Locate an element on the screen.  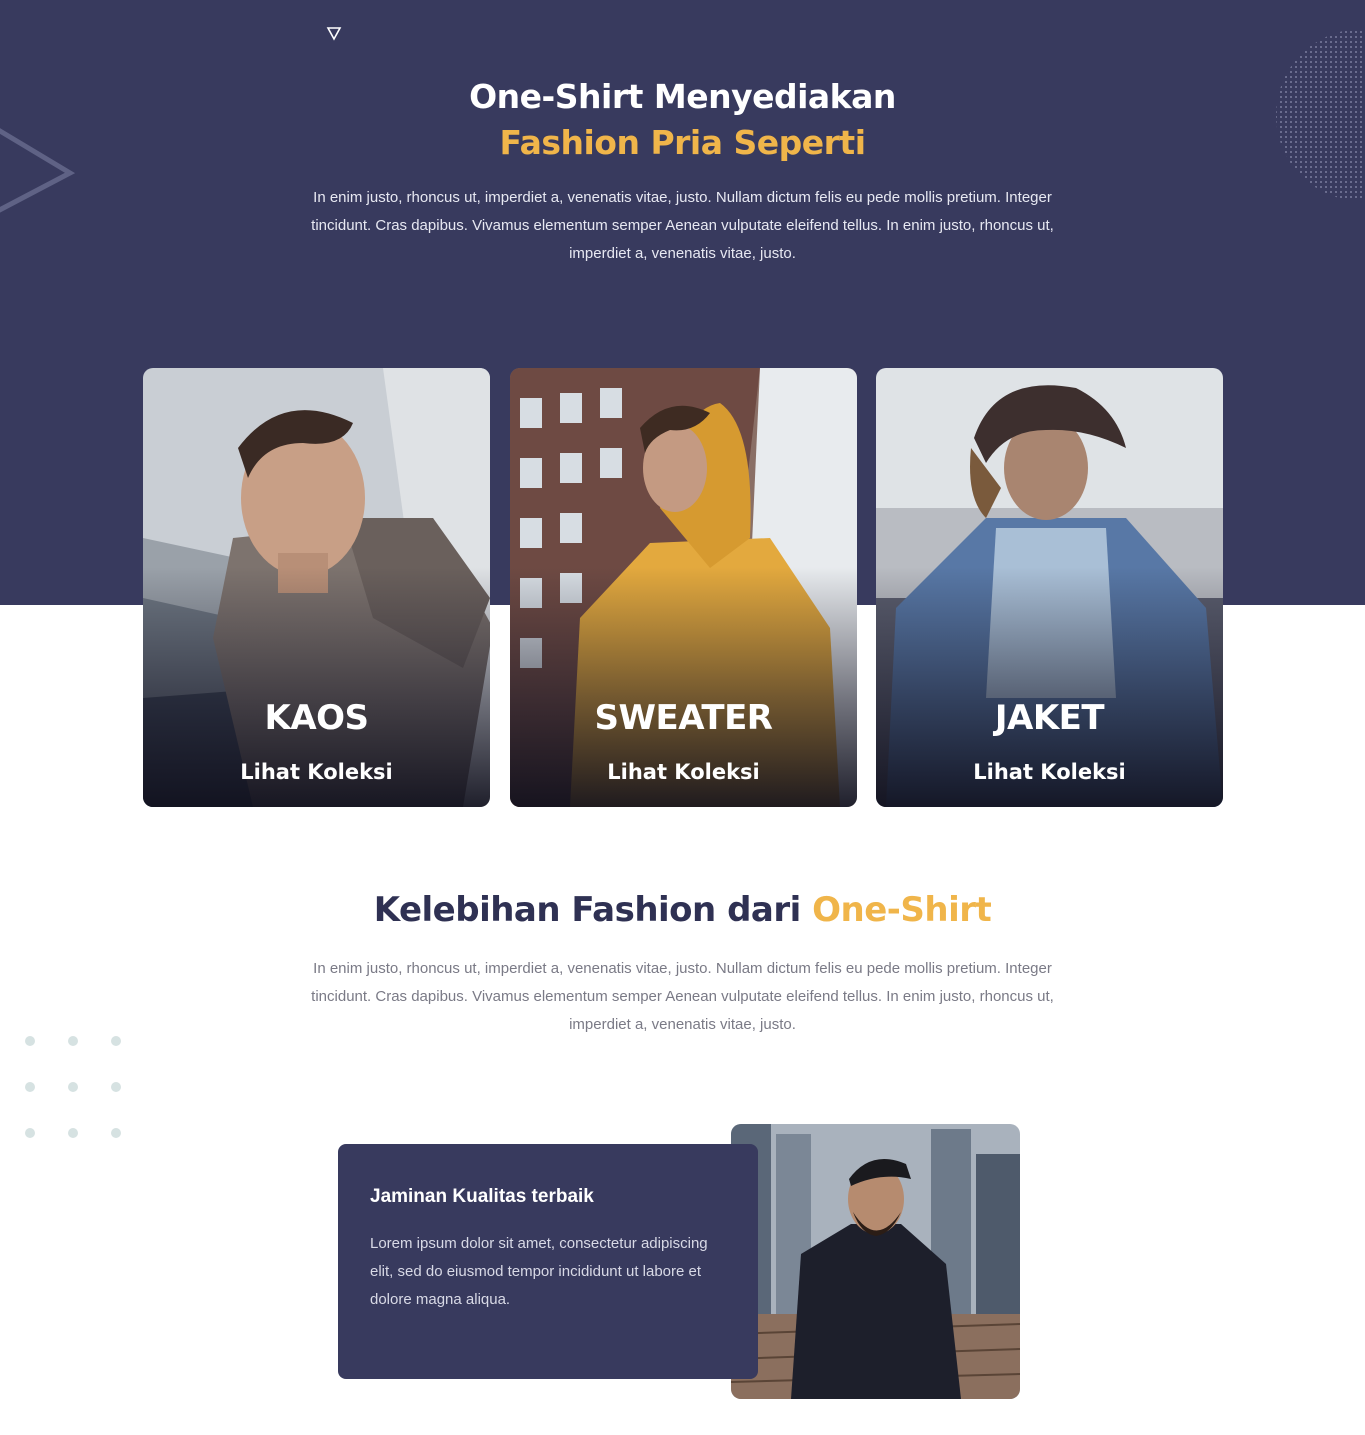
card-title-kaos: KAOS is located at coordinates (316, 718).